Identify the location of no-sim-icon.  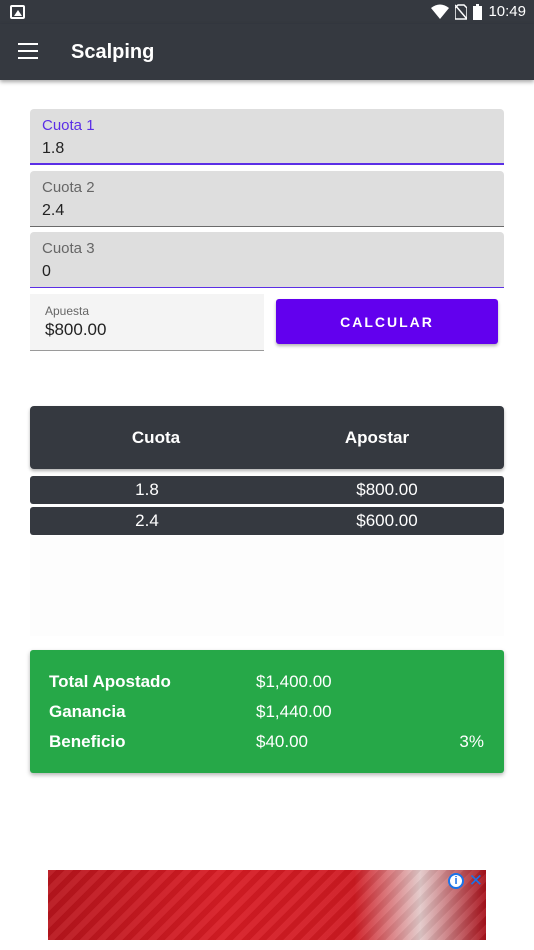
(461, 11).